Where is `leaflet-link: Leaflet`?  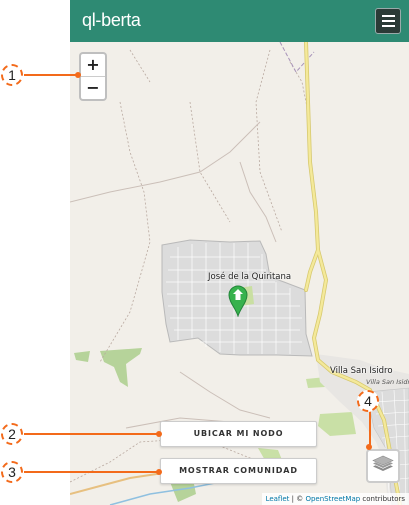 leaflet-link: Leaflet is located at coordinates (278, 499).